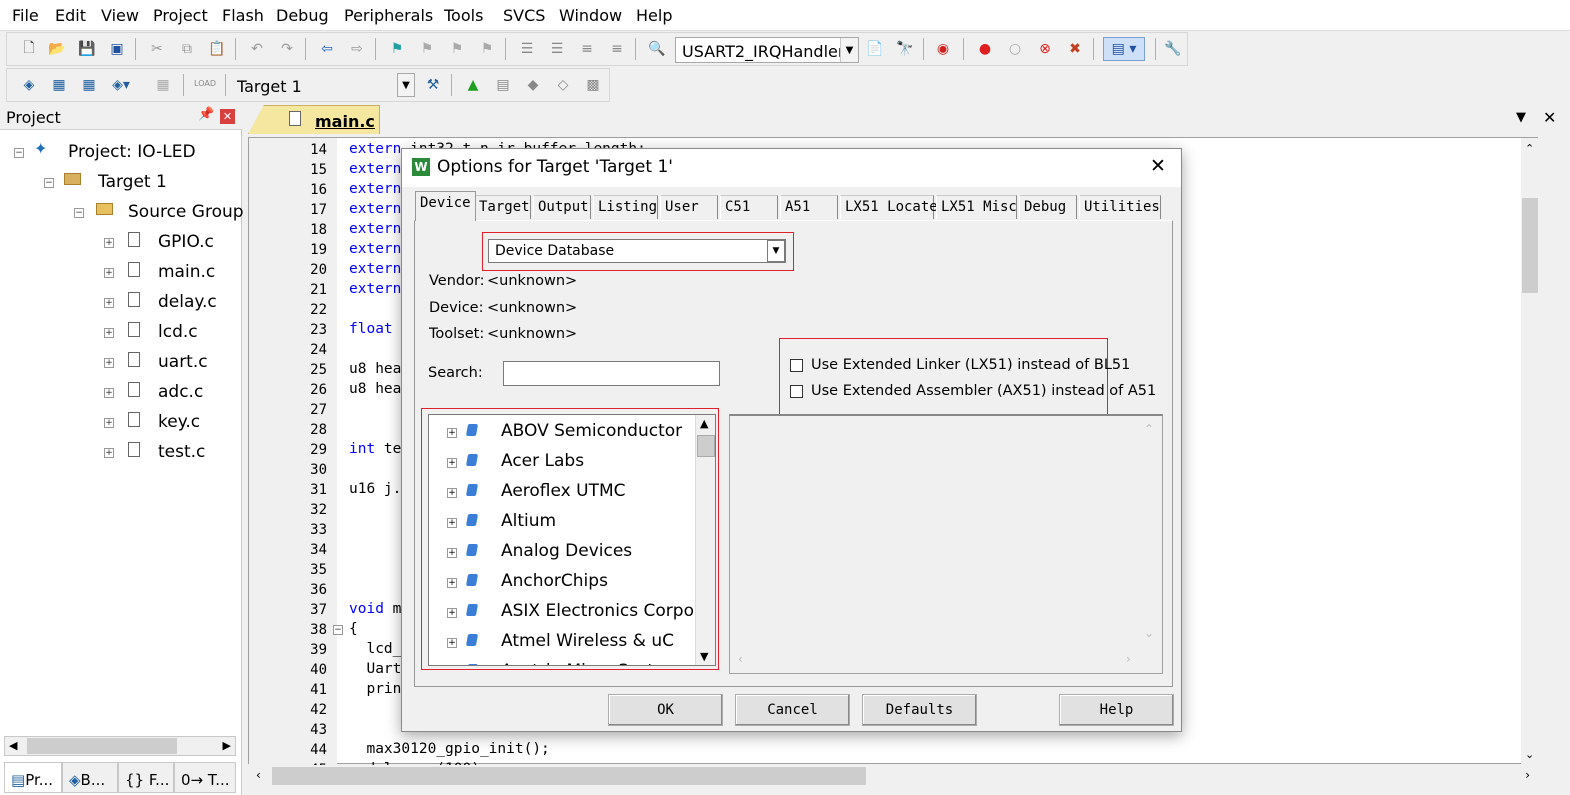 The image size is (1570, 795). Describe the element at coordinates (302, 15) in the screenshot. I see `menu-debug: Debug` at that location.